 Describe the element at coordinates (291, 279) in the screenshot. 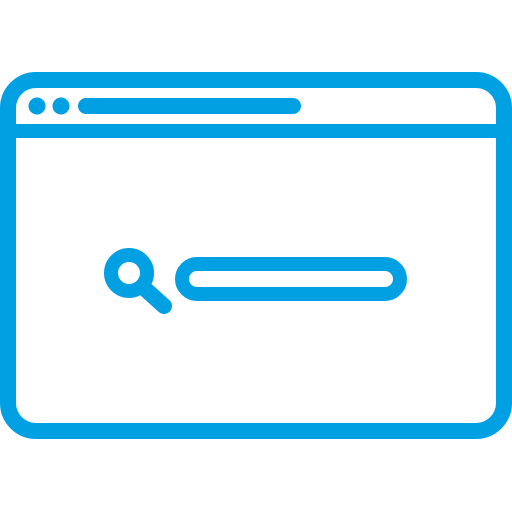

I see `search-field-icon` at that location.